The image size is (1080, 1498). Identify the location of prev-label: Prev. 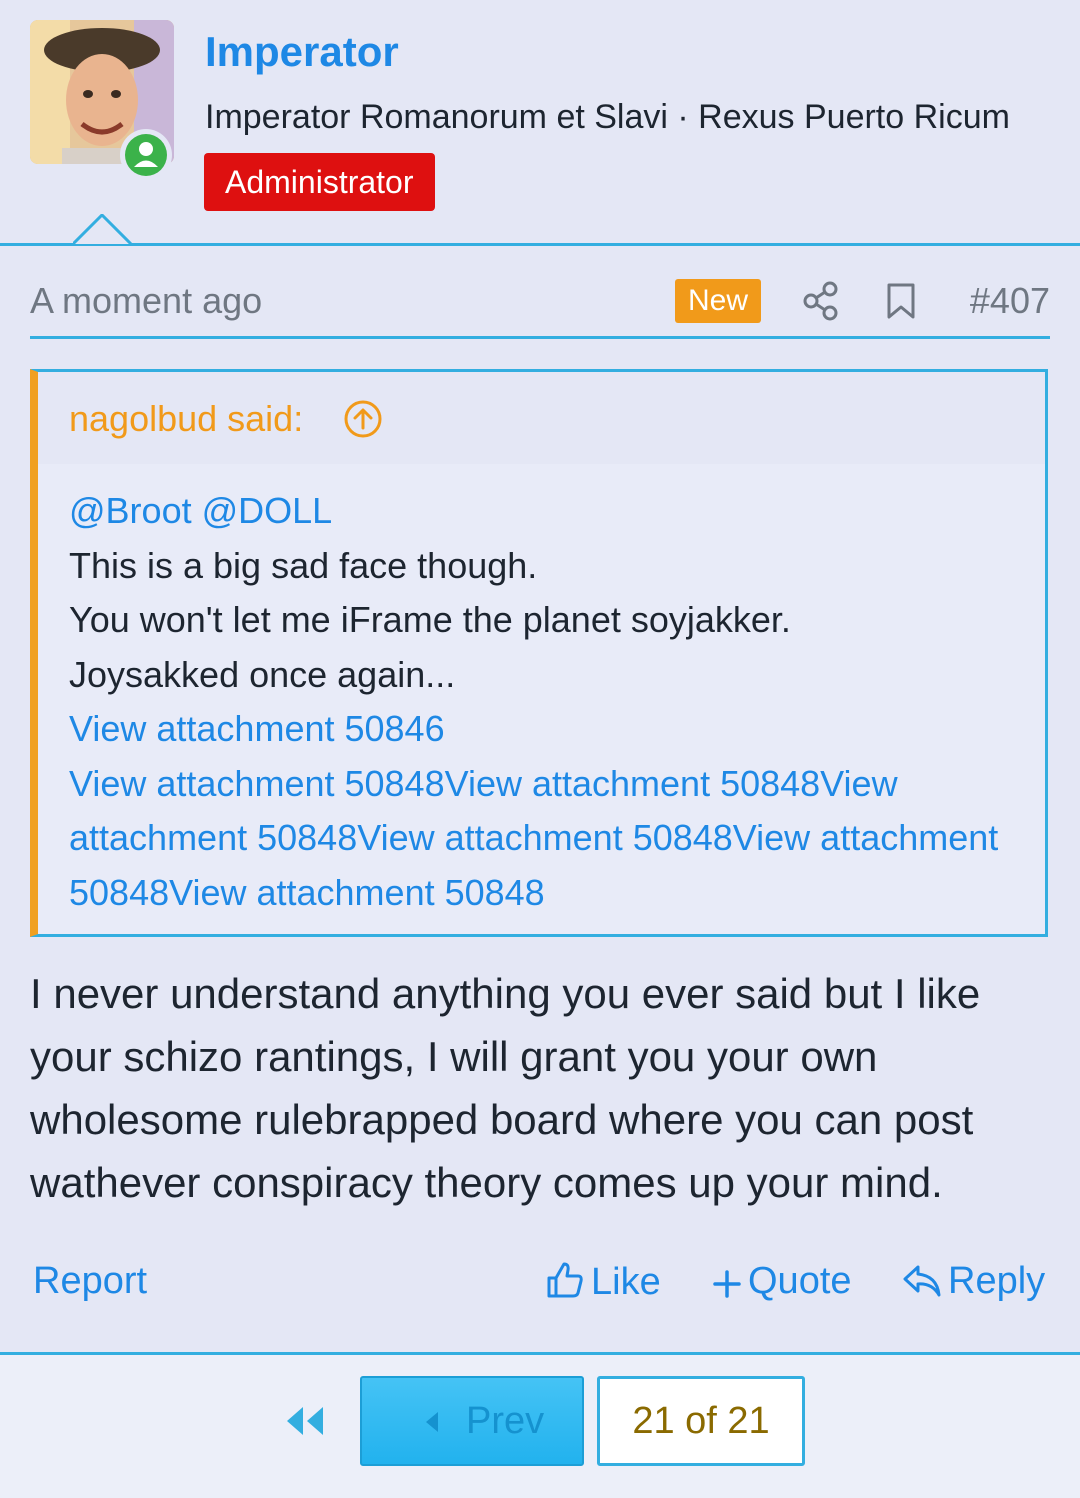
(505, 1421).